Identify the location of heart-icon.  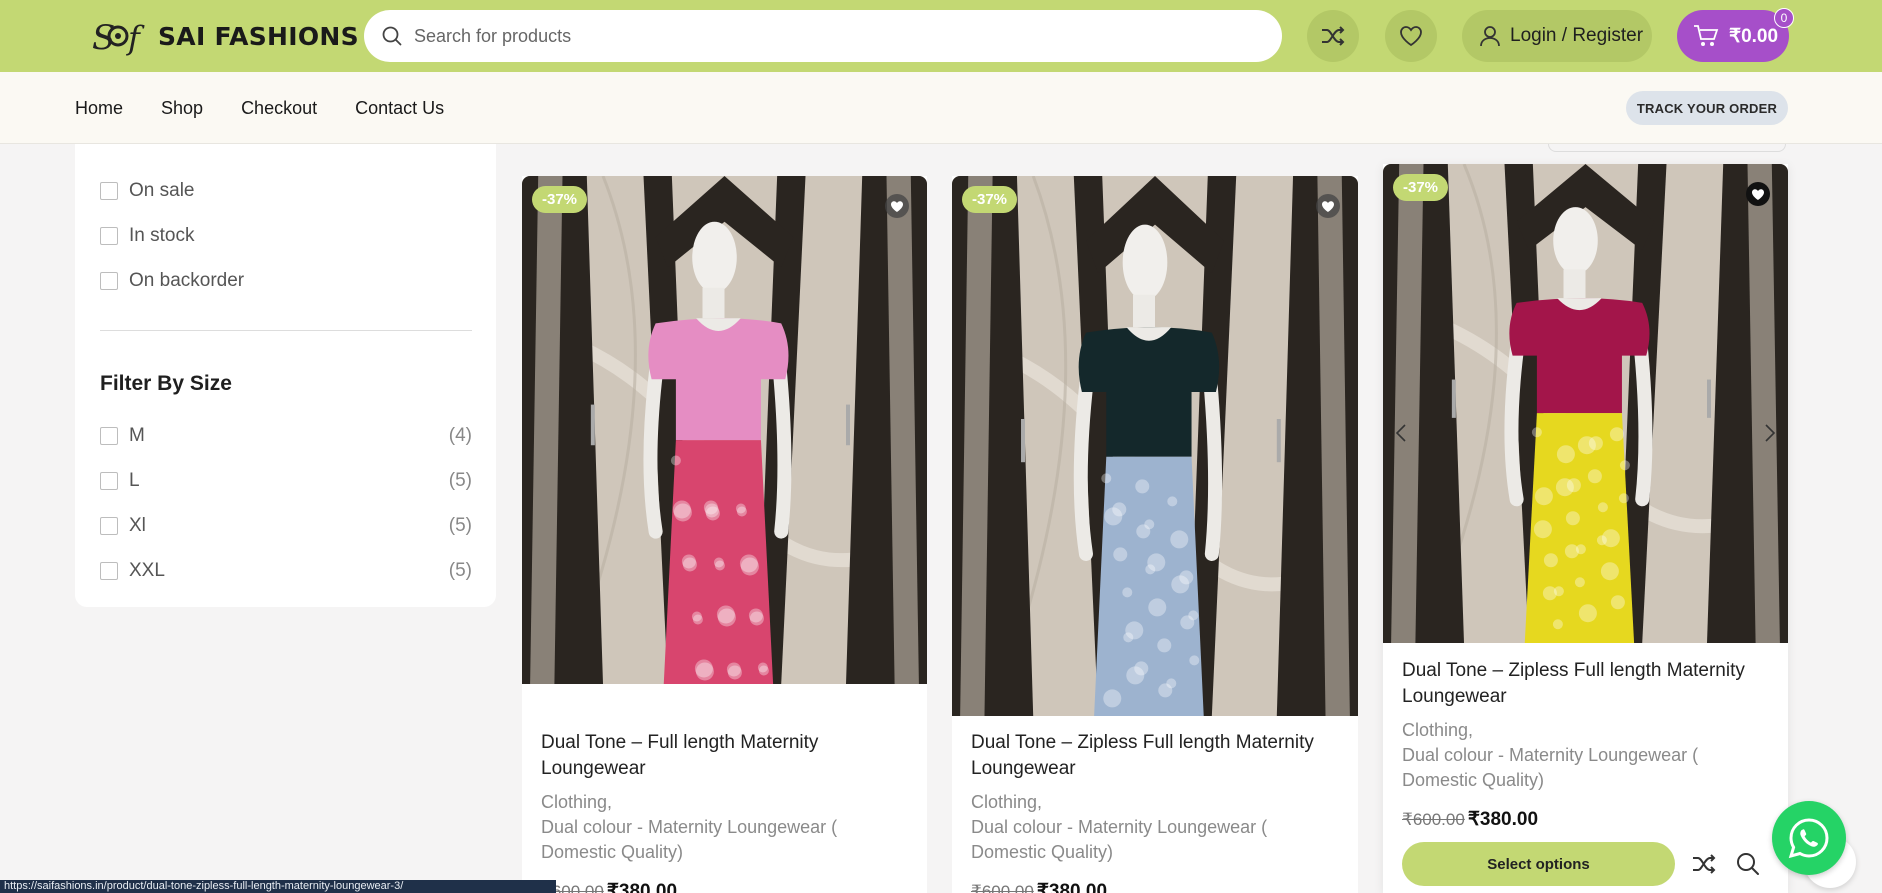
(1411, 36).